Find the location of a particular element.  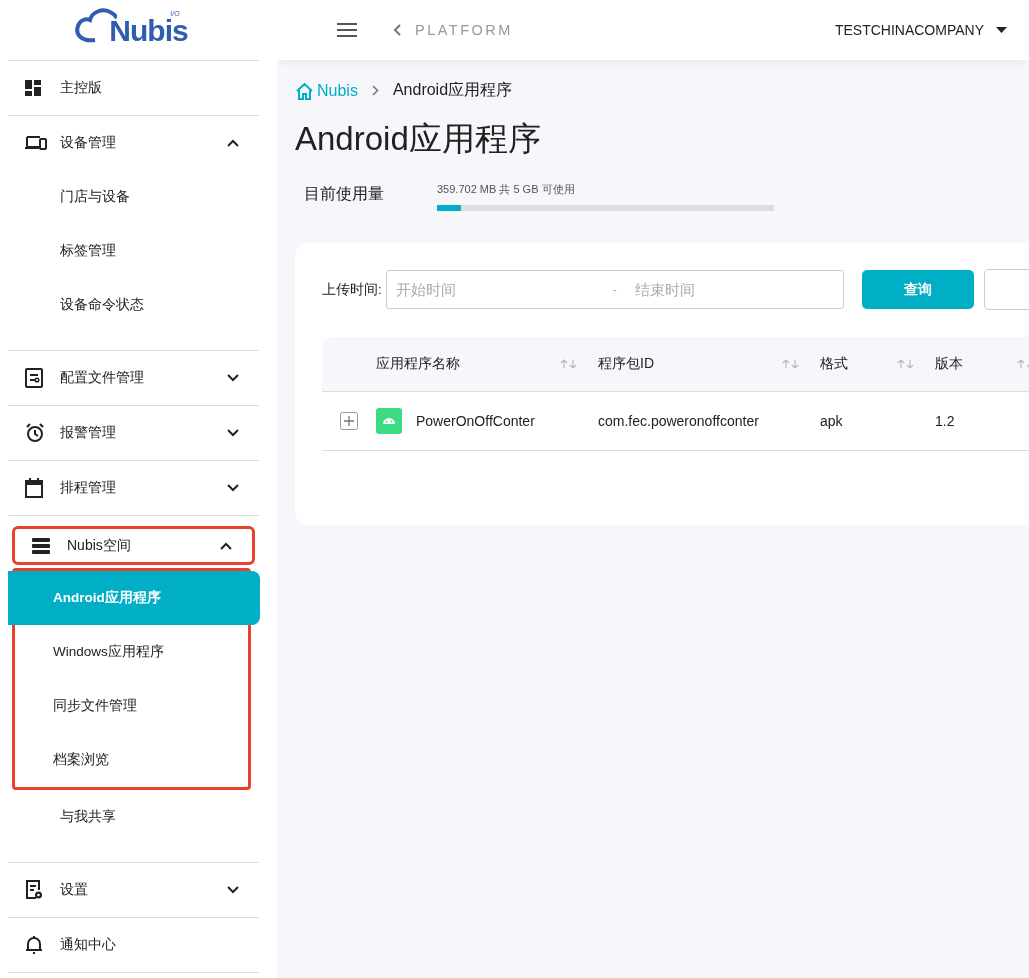

column-header: 版本 is located at coordinates (949, 364).